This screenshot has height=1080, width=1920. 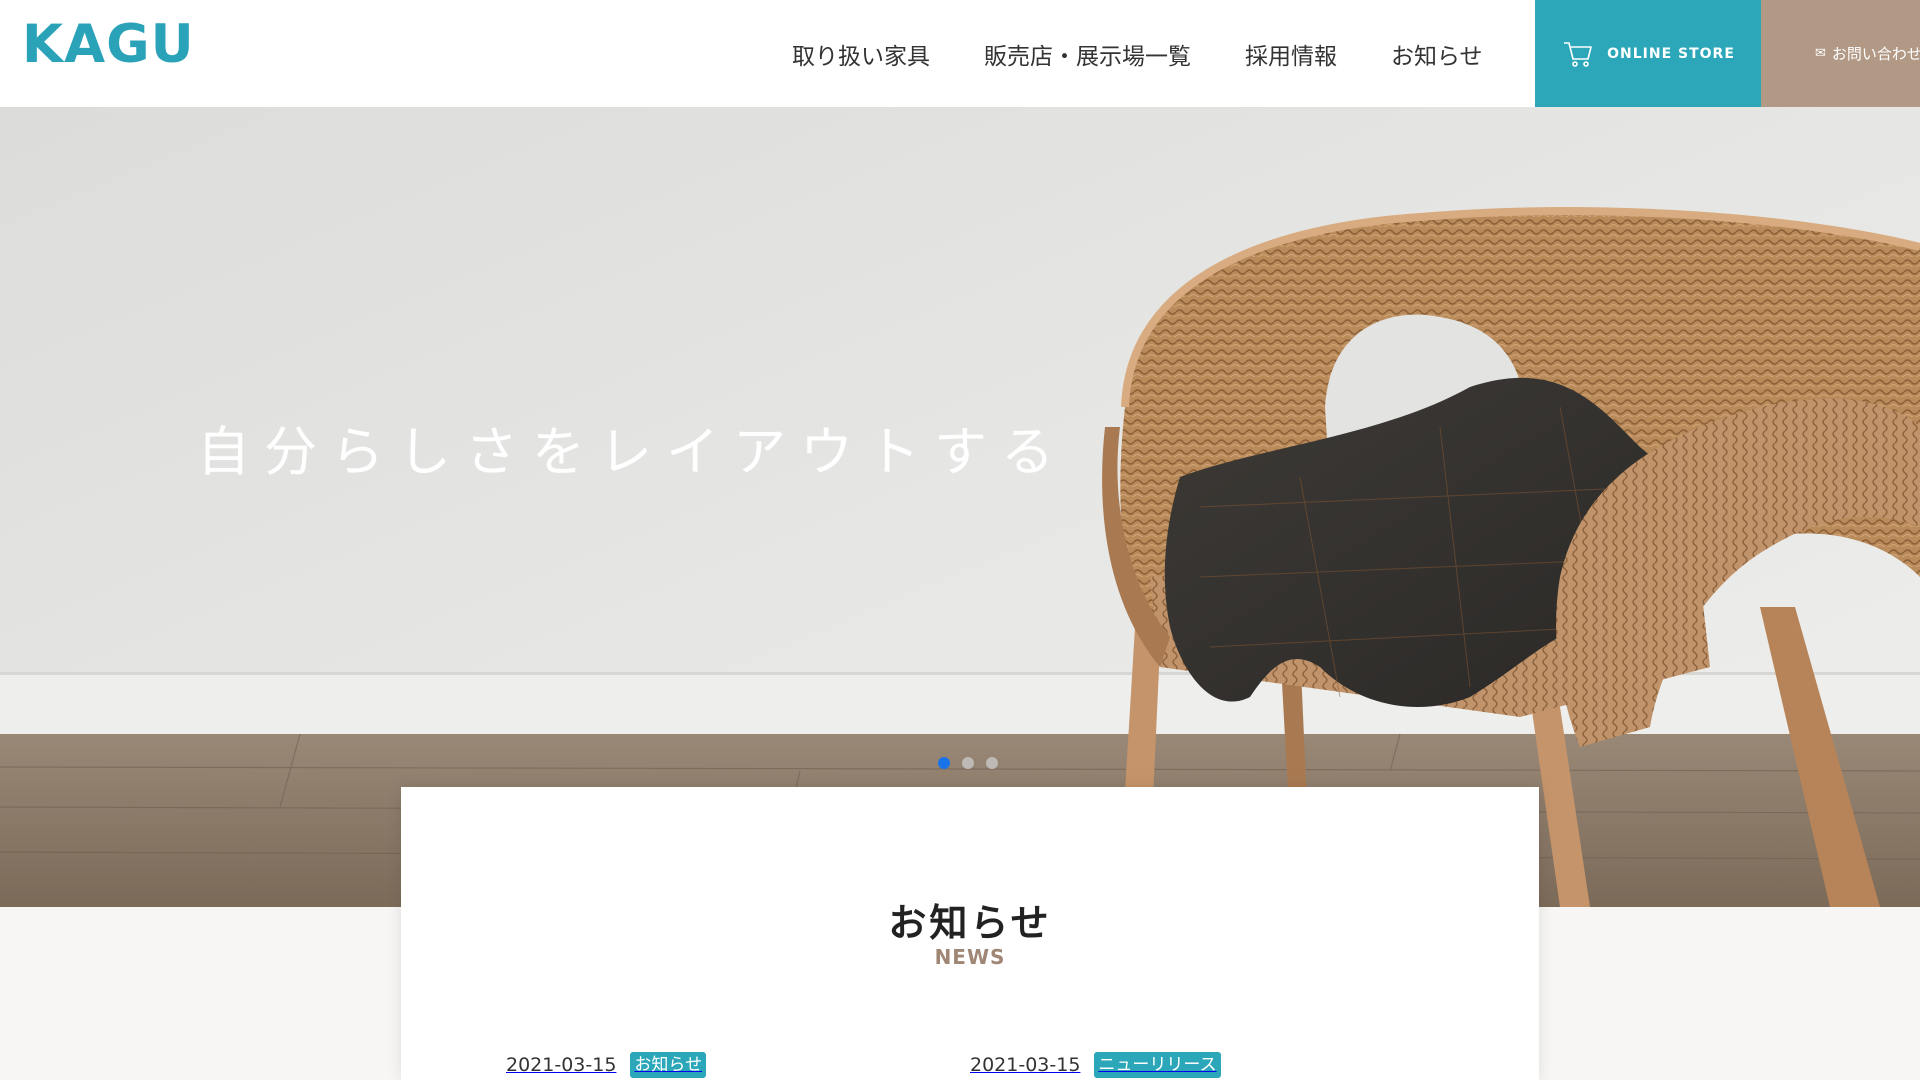 I want to click on news-item: 2021-03-15 お知らせ, so click(x=606, y=1065).